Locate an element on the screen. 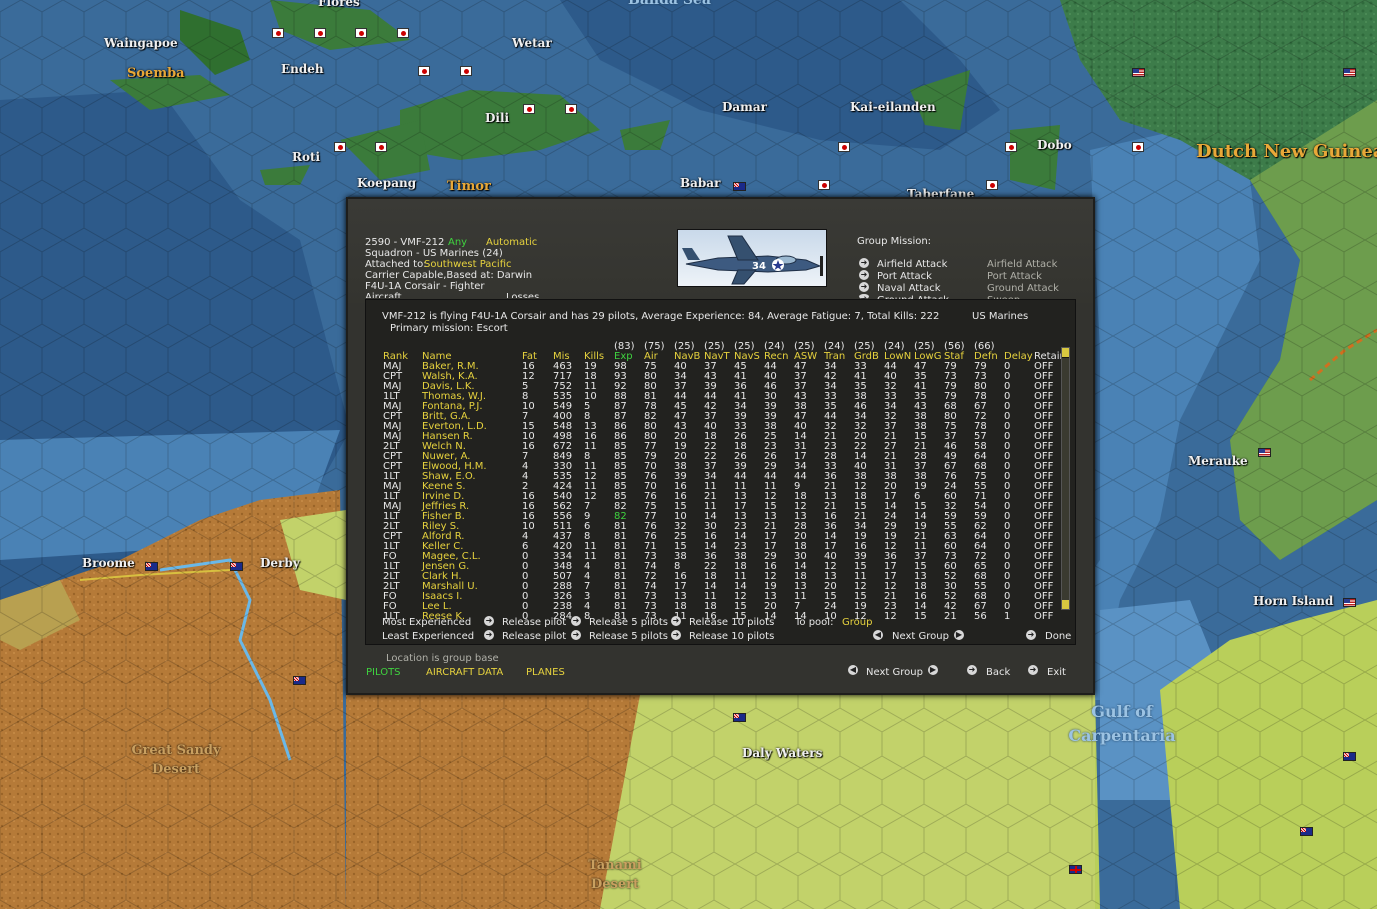  mission-item-3: Naval Attack is located at coordinates (909, 288).